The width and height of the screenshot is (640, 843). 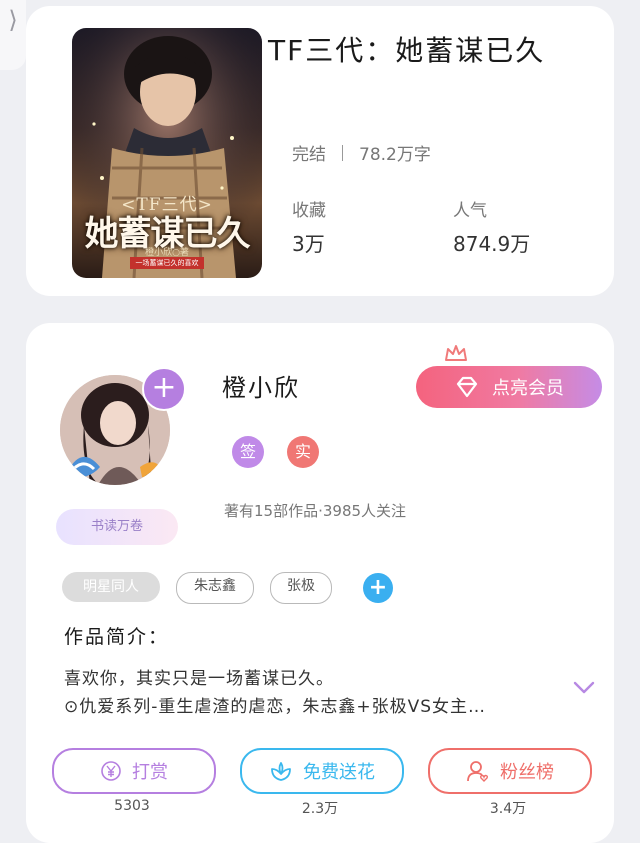 I want to click on chip-category: 明星同人, so click(x=111, y=587).